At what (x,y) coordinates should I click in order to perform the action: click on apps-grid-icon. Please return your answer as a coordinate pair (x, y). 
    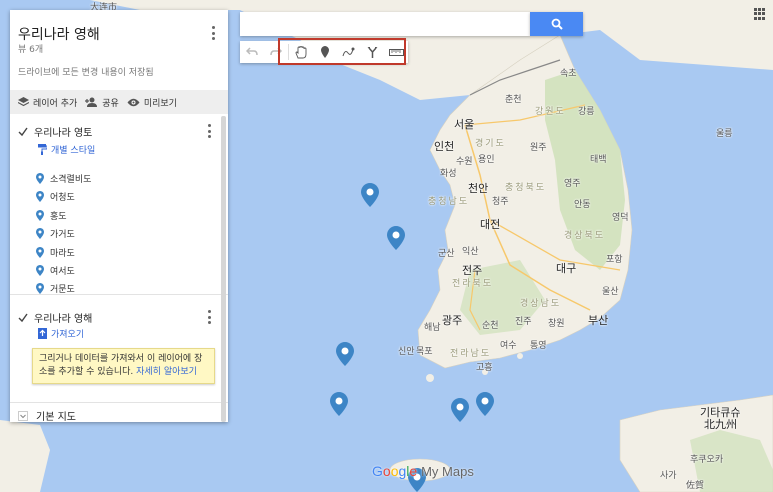
    Looking at the image, I should click on (760, 14).